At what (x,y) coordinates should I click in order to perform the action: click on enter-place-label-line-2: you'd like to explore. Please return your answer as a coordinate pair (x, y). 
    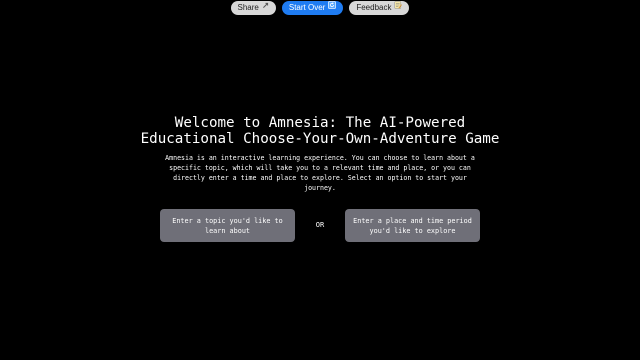
    Looking at the image, I should click on (412, 230).